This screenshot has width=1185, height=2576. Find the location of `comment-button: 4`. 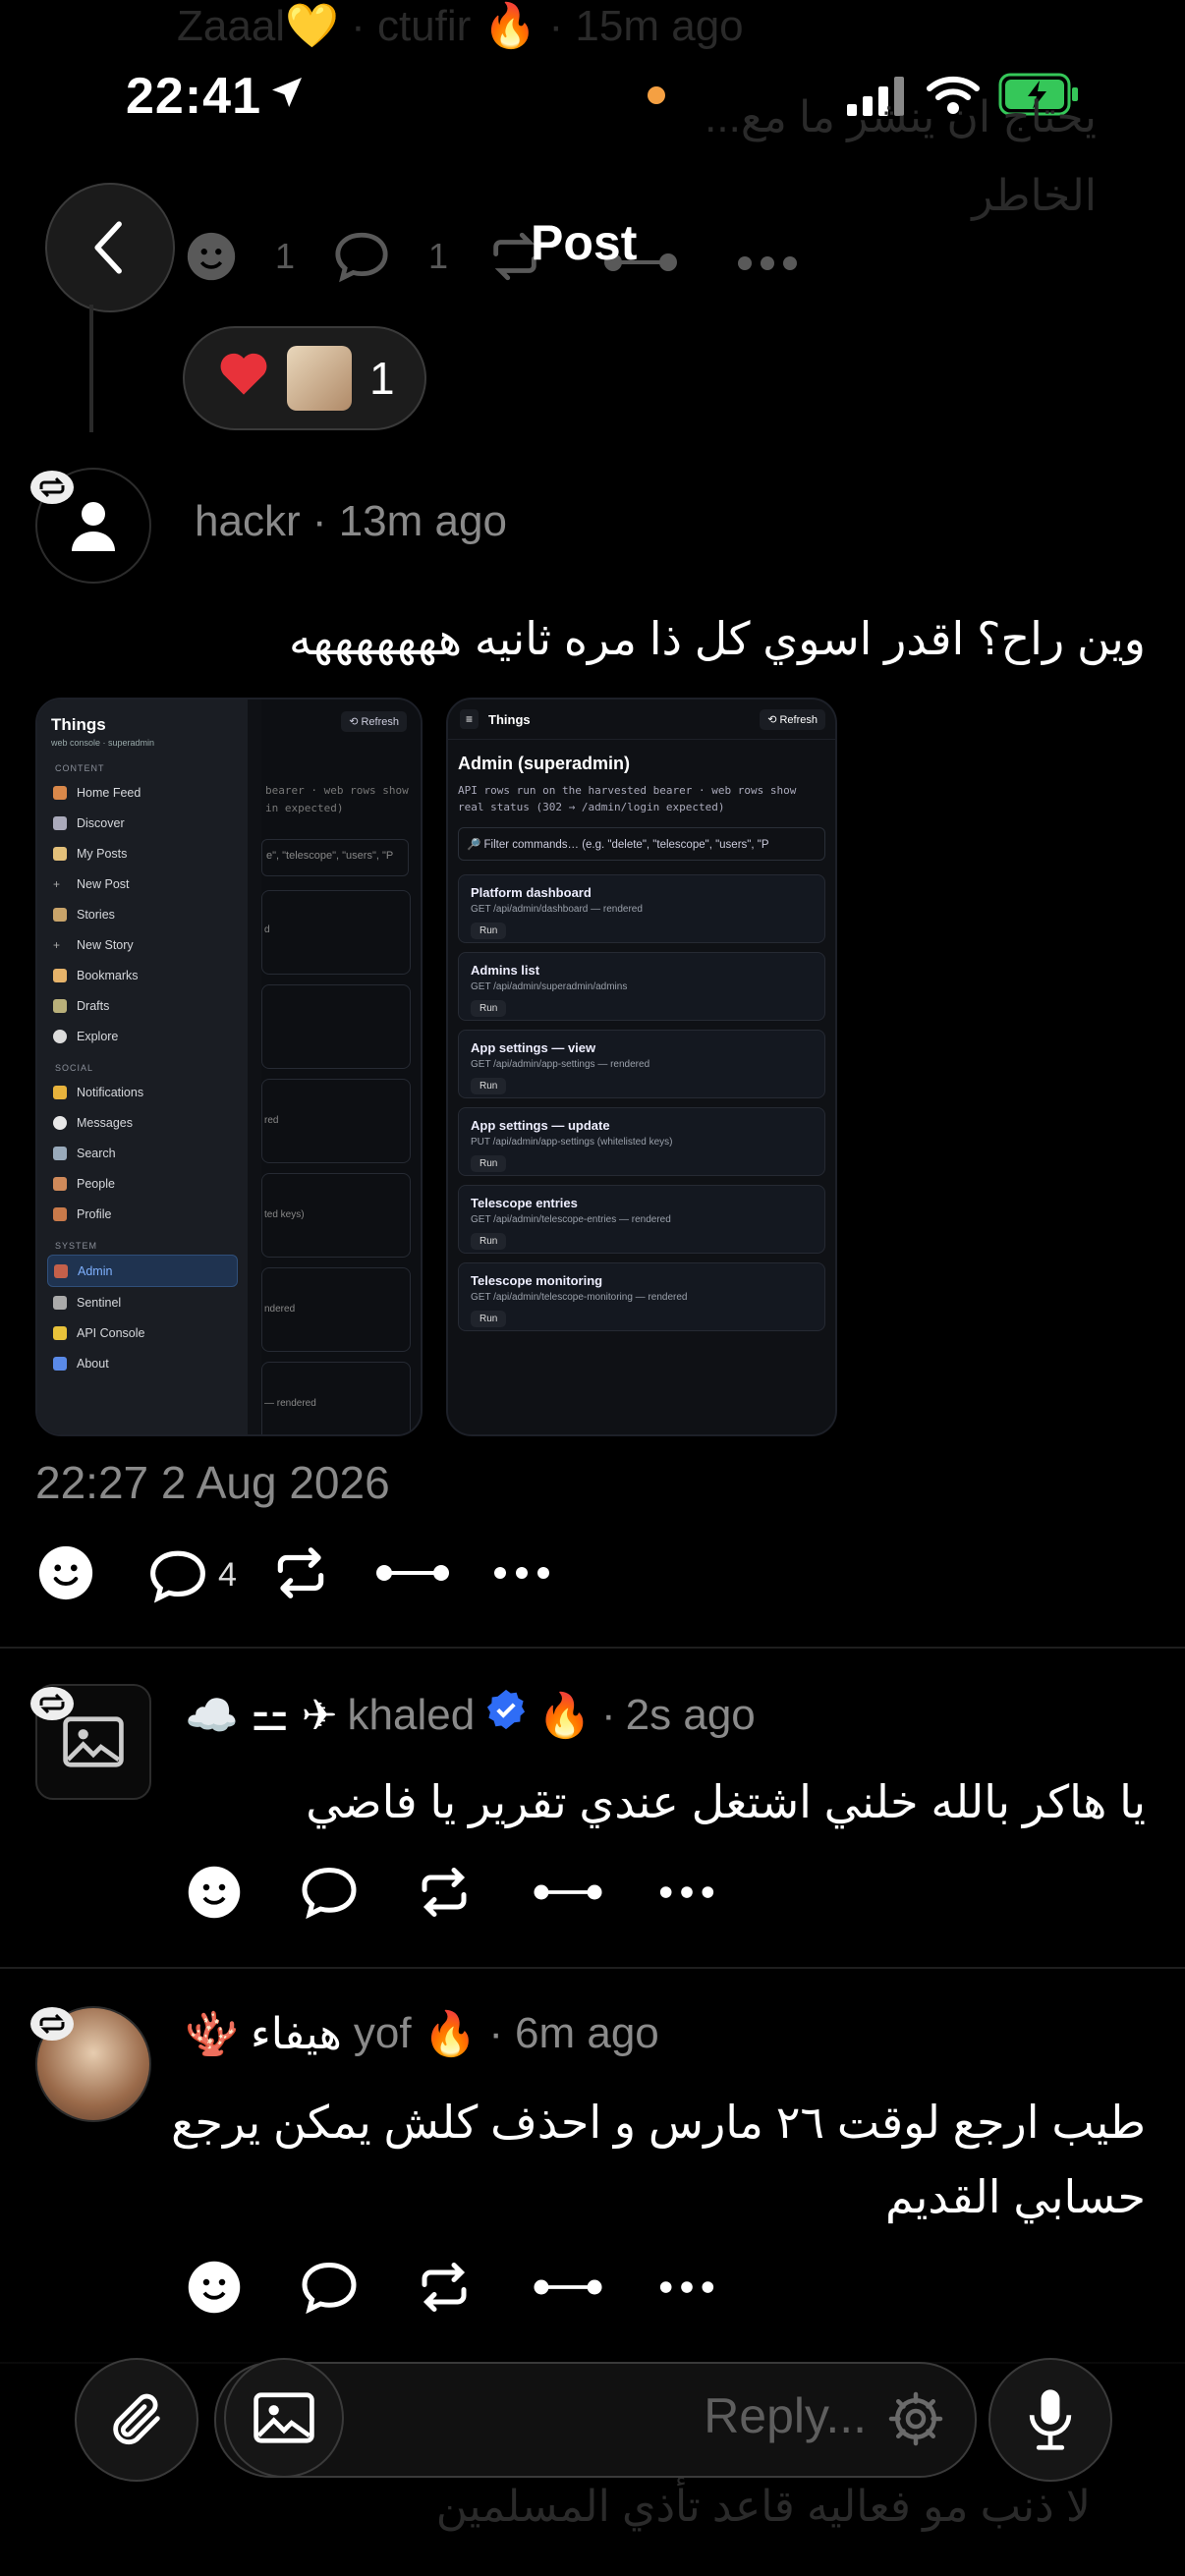

comment-button: 4 is located at coordinates (191, 1575).